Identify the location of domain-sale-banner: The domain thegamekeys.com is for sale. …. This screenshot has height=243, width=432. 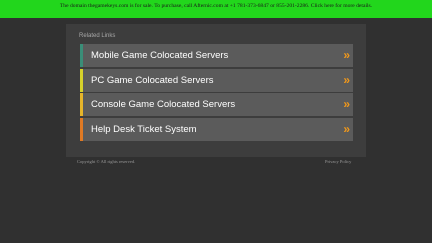
(216, 9).